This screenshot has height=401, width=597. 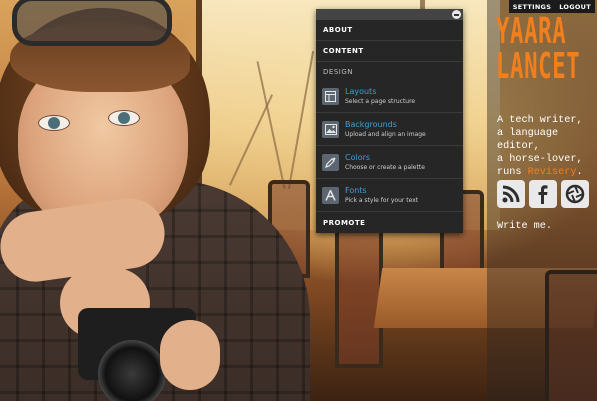 I want to click on site-title-line2: LANCET, so click(x=538, y=66).